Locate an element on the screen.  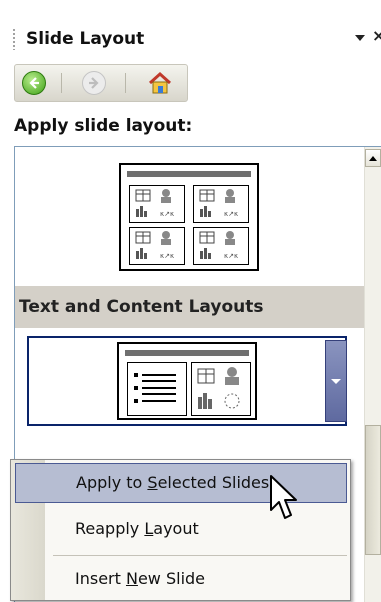
navigation-toolbar is located at coordinates (101, 83).